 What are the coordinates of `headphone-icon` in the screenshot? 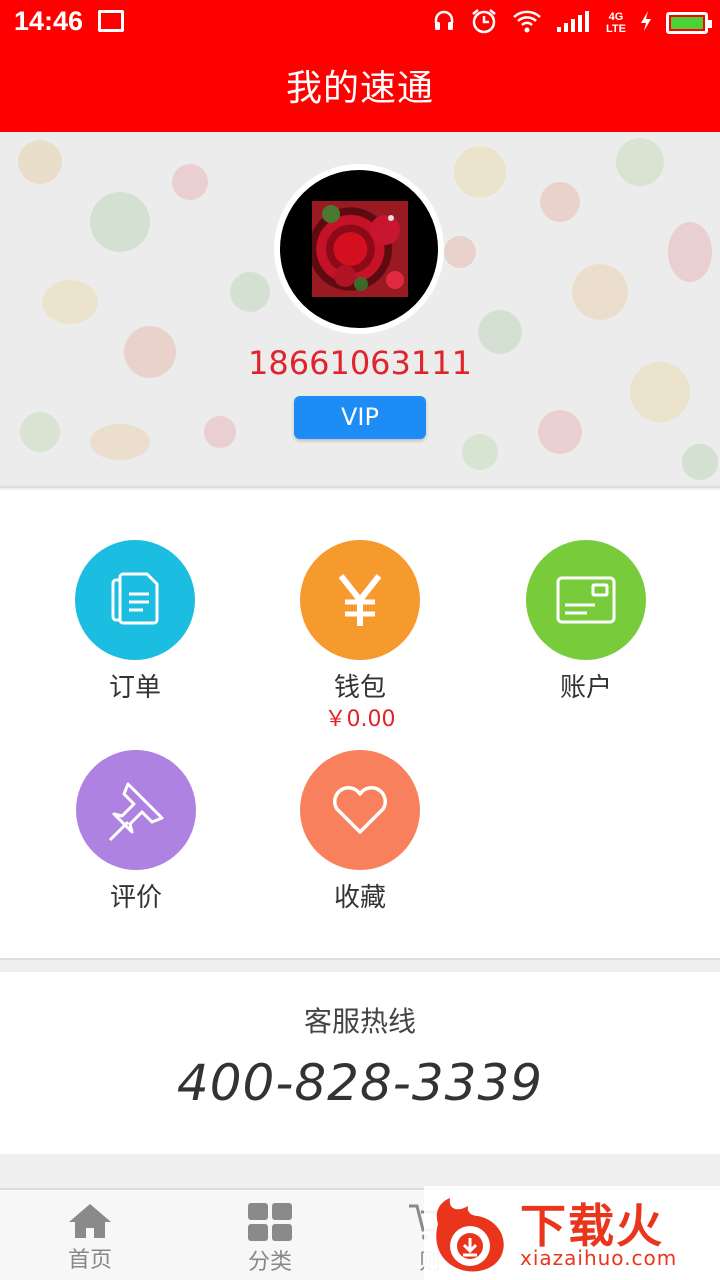 It's located at (444, 23).